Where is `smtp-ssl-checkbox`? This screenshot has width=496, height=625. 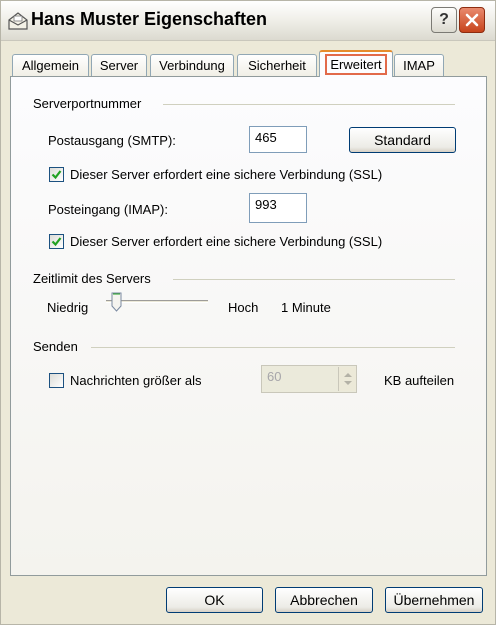 smtp-ssl-checkbox is located at coordinates (56, 174).